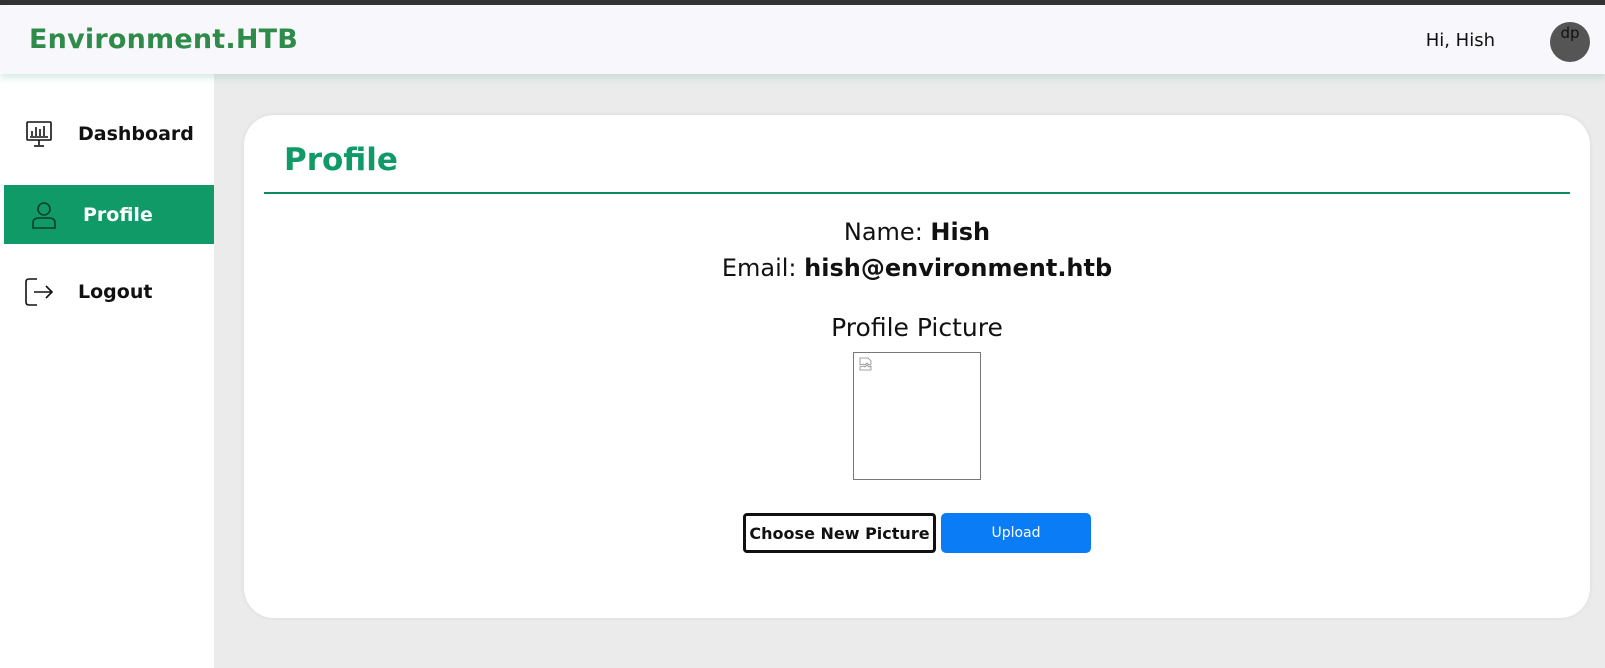 Image resolution: width=1605 pixels, height=668 pixels. I want to click on name-line: Name: Hish, so click(917, 232).